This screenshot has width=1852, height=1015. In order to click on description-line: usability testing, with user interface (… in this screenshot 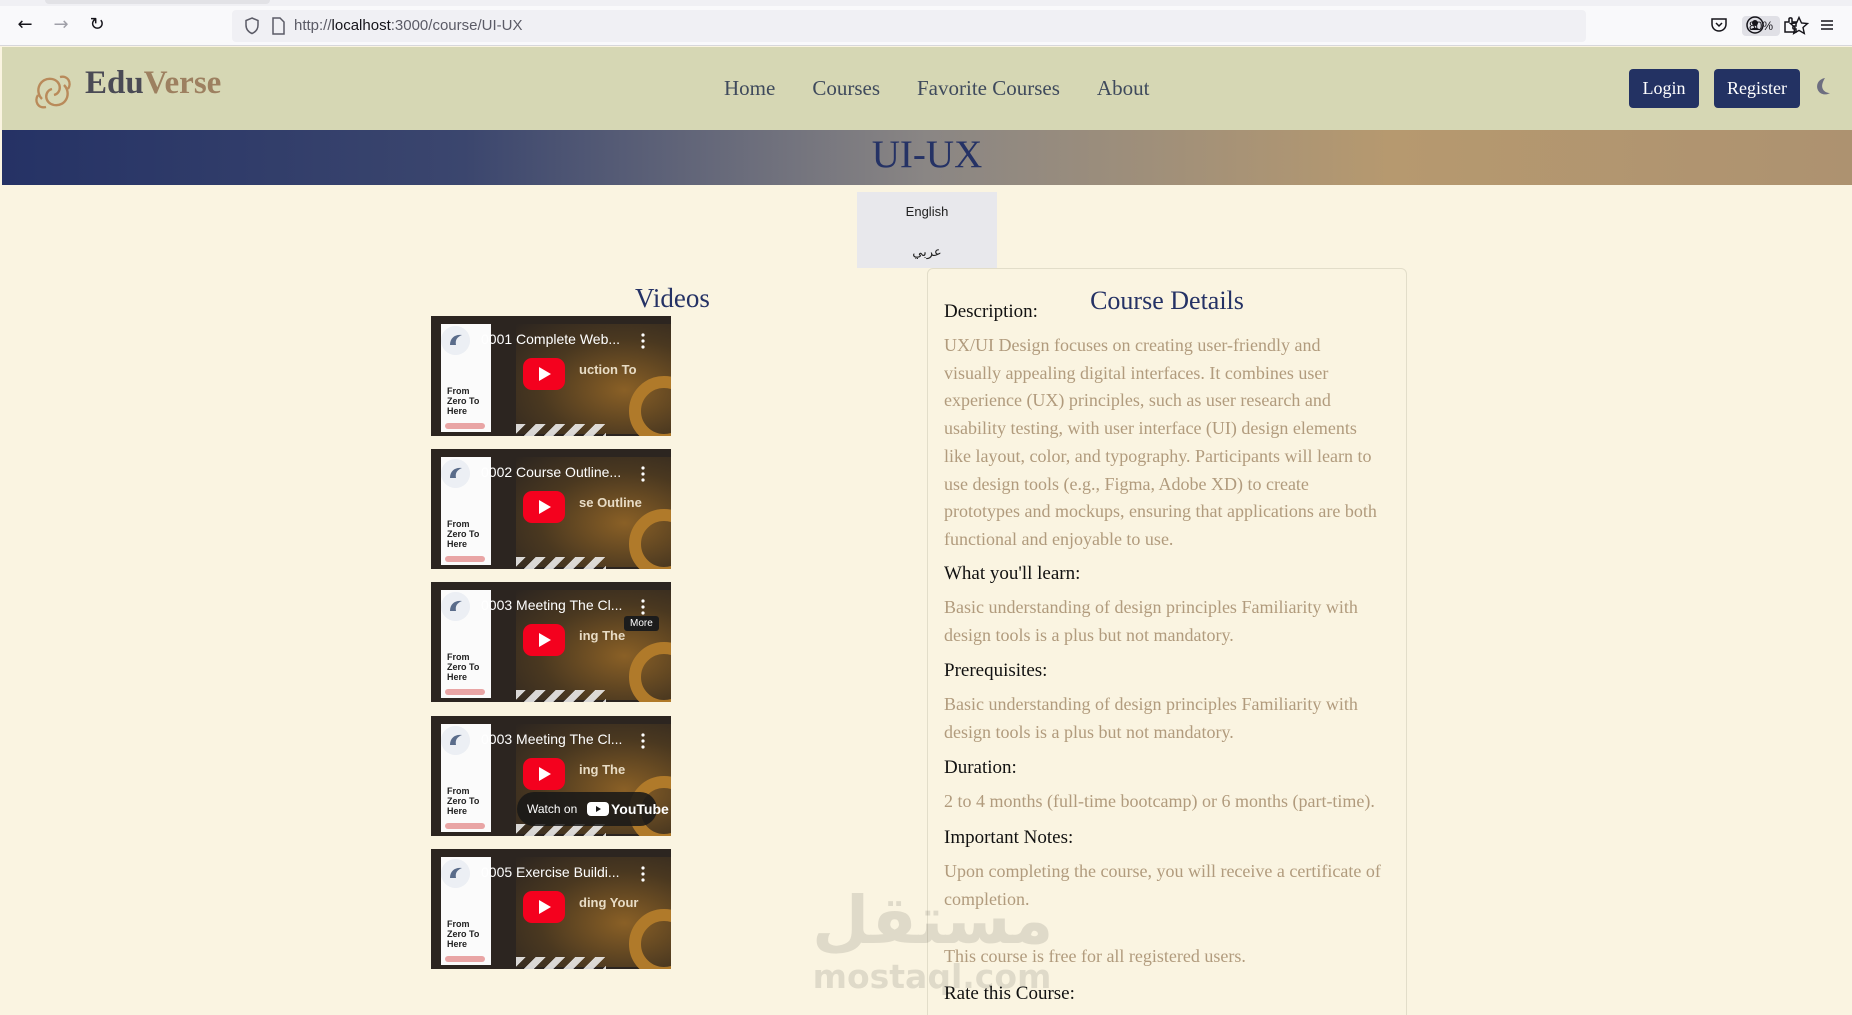, I will do `click(1150, 428)`.